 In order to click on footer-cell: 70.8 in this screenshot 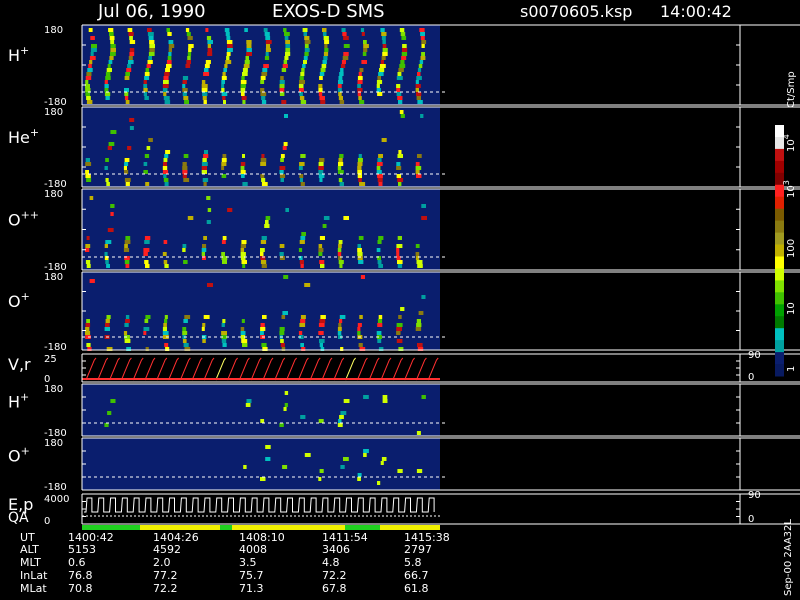, I will do `click(80, 588)`.